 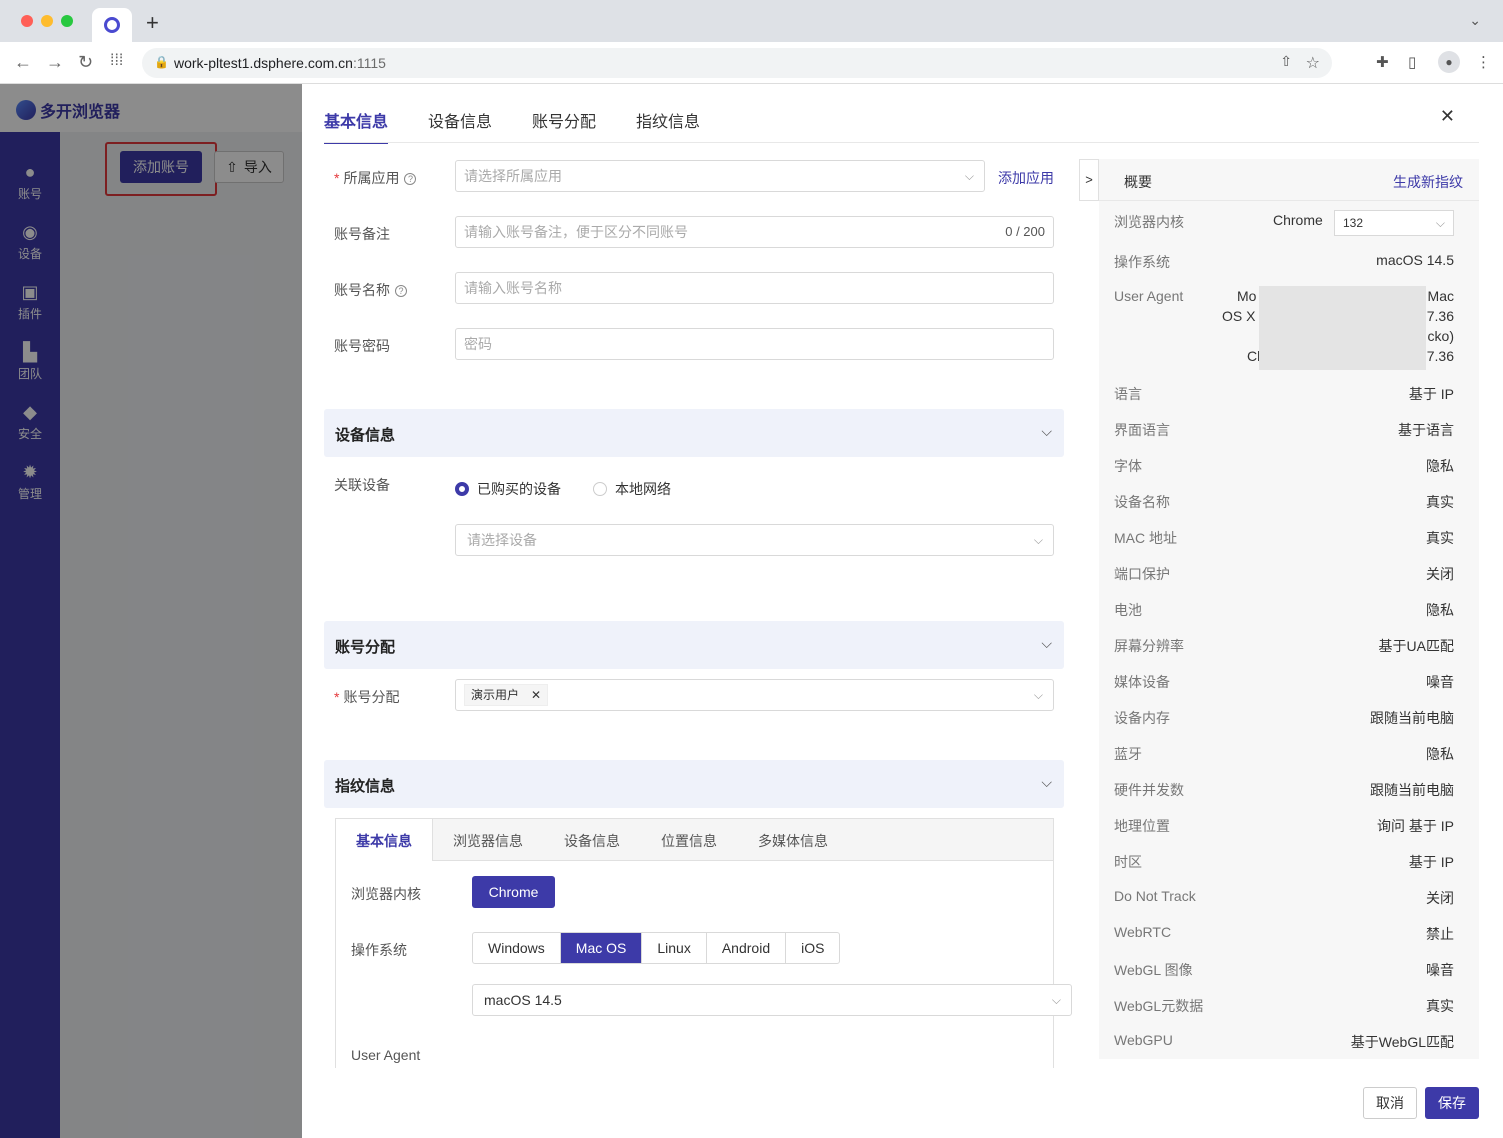 What do you see at coordinates (55, 62) in the screenshot?
I see `forward-arrow-icon: →` at bounding box center [55, 62].